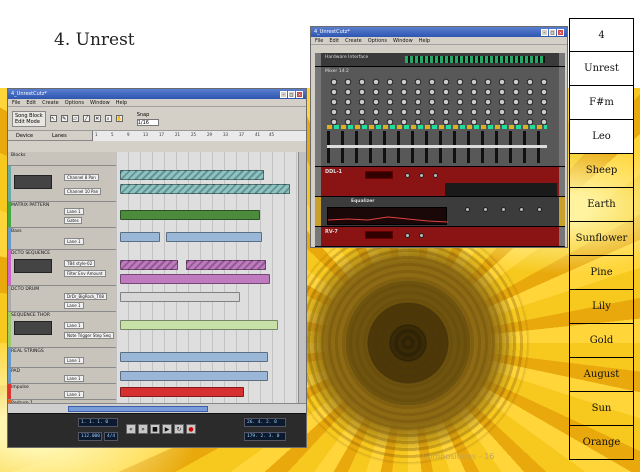 The width and height of the screenshot is (640, 472). Describe the element at coordinates (15, 371) in the screenshot. I see `track-name: PAD` at that location.